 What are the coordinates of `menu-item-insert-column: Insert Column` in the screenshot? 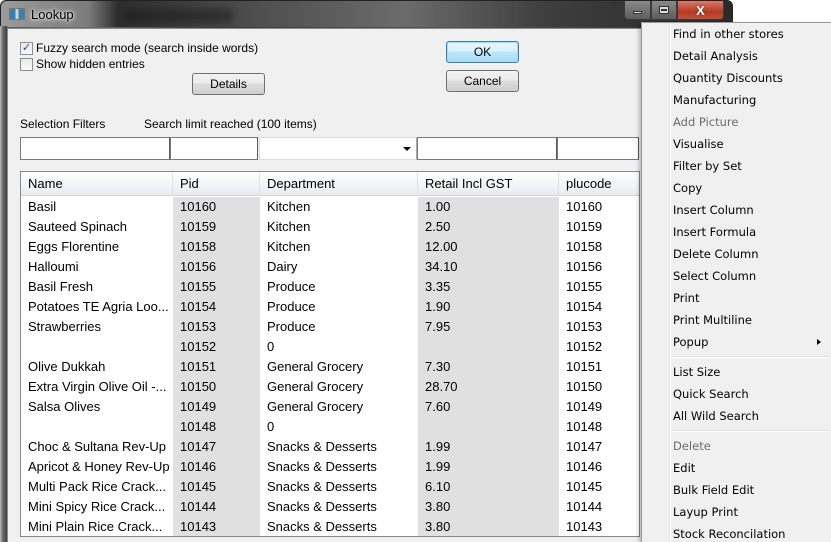 It's located at (736, 210).